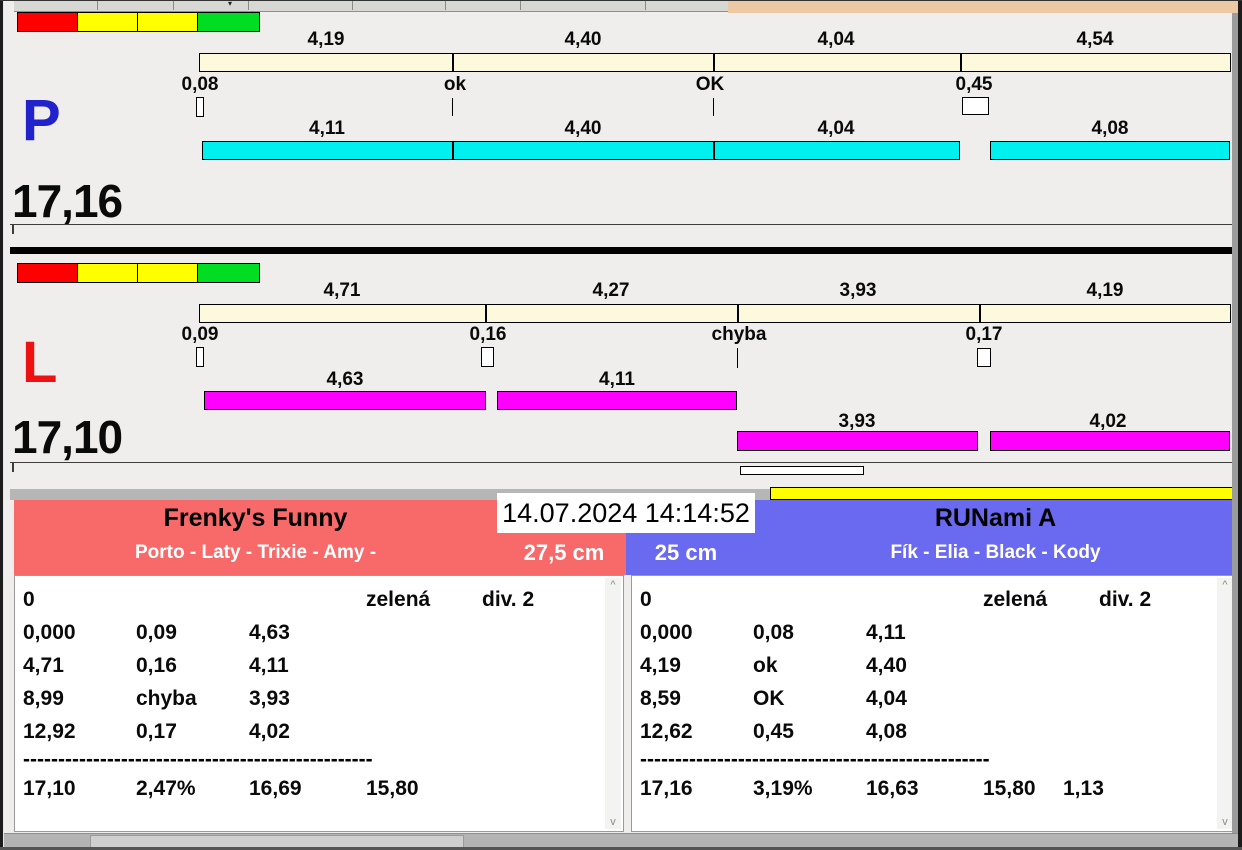  What do you see at coordinates (715, 62) in the screenshot?
I see `sensor-time-bar` at bounding box center [715, 62].